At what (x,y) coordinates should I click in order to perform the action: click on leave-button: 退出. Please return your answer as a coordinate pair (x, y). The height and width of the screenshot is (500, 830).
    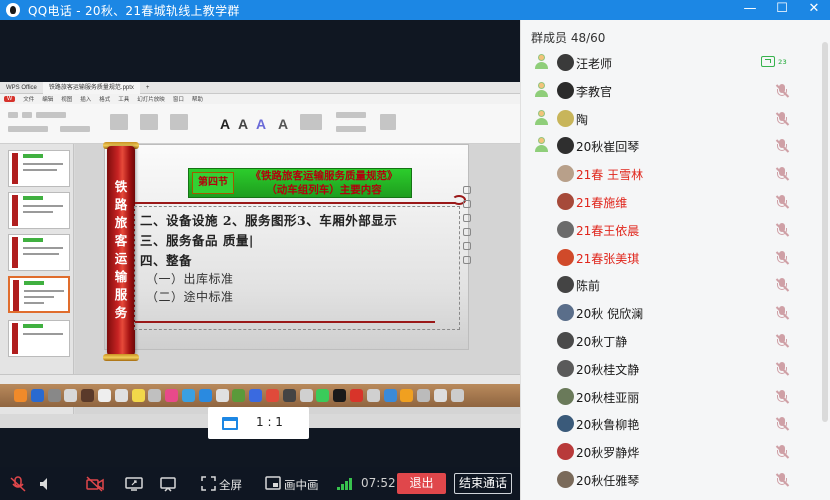
    Looking at the image, I should click on (421, 483).